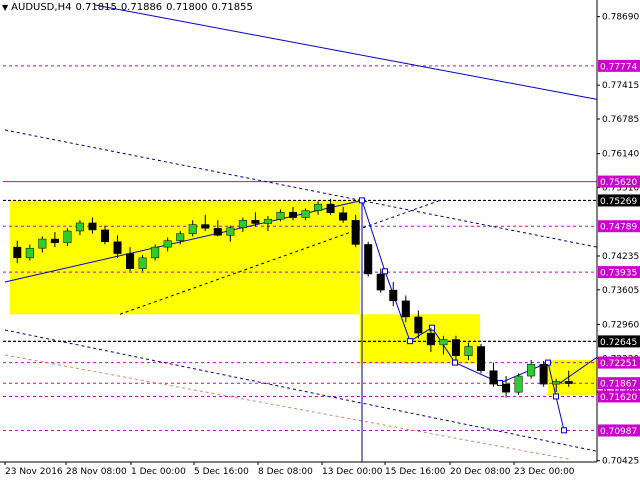 The image size is (640, 480). Describe the element at coordinates (187, 7) in the screenshot. I see `low-value: 0.71800` at that location.